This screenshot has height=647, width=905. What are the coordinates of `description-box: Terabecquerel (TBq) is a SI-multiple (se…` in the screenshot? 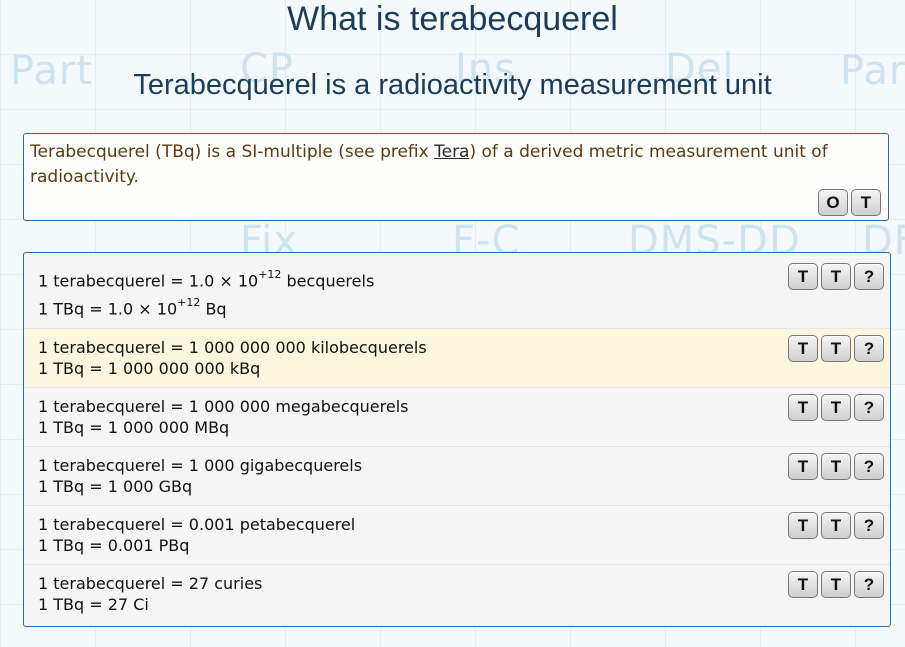 It's located at (456, 177).